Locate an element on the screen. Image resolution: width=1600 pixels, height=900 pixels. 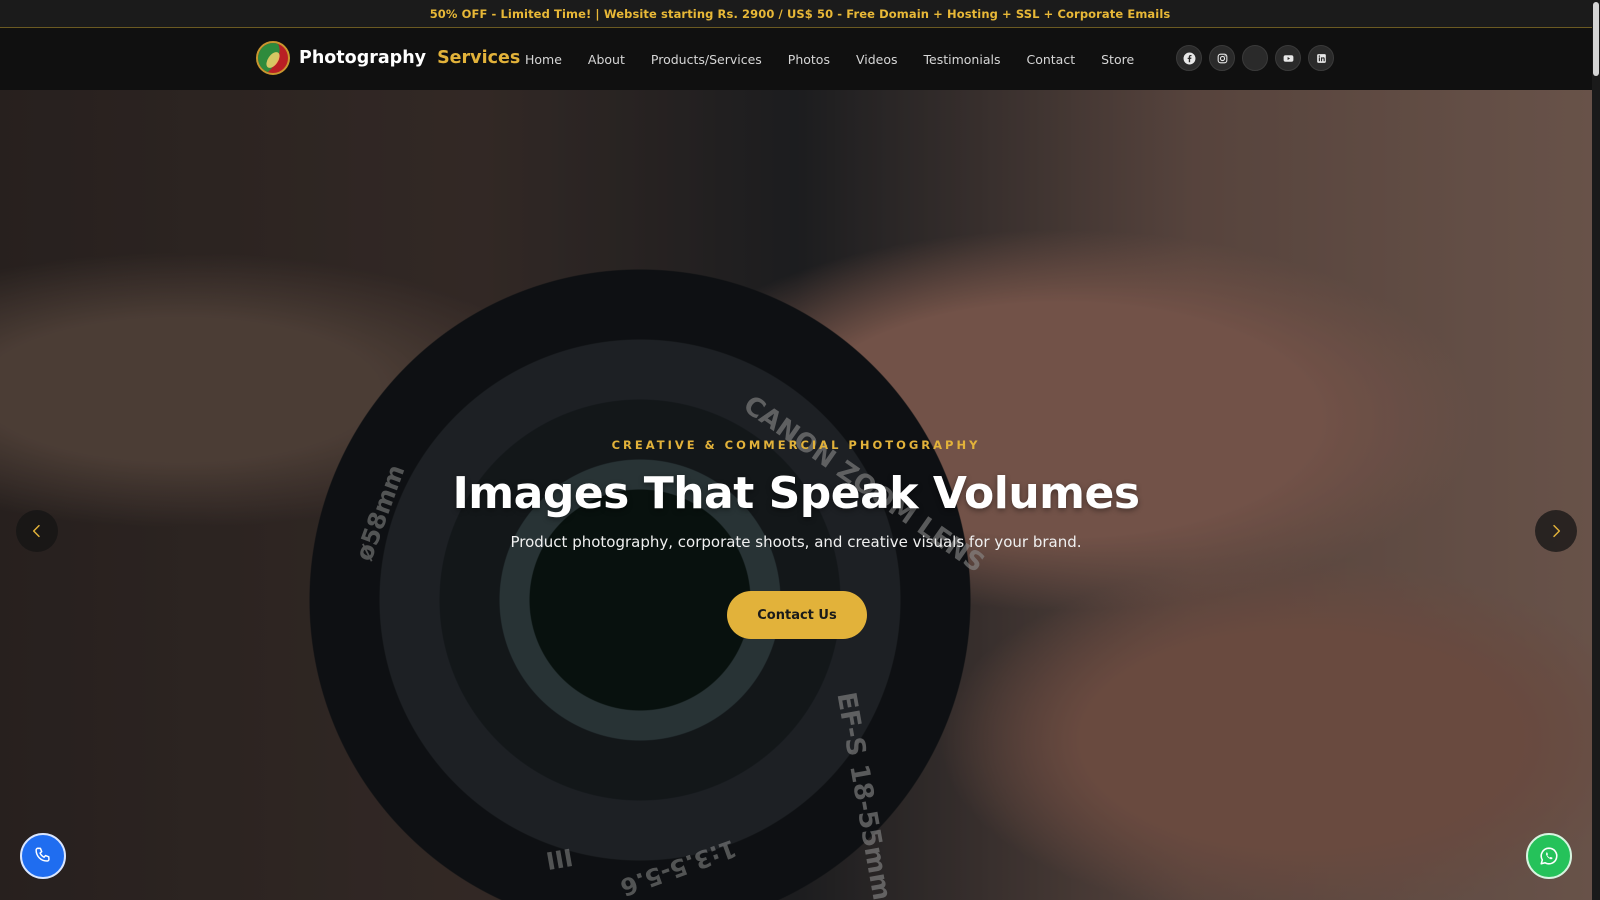
call-button is located at coordinates (43, 856).